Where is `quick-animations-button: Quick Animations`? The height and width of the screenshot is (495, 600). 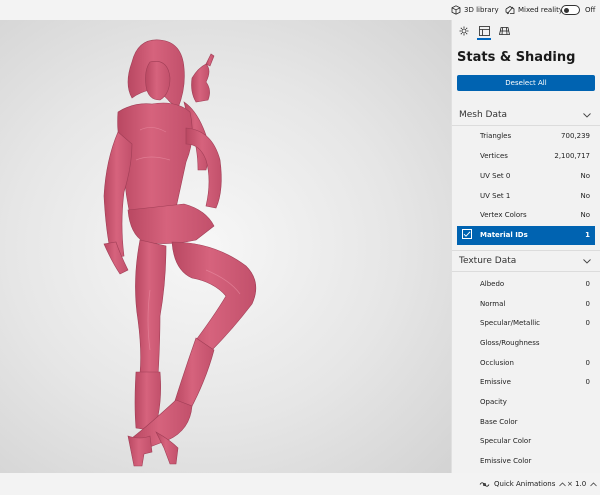 quick-animations-button: Quick Animations is located at coordinates (523, 484).